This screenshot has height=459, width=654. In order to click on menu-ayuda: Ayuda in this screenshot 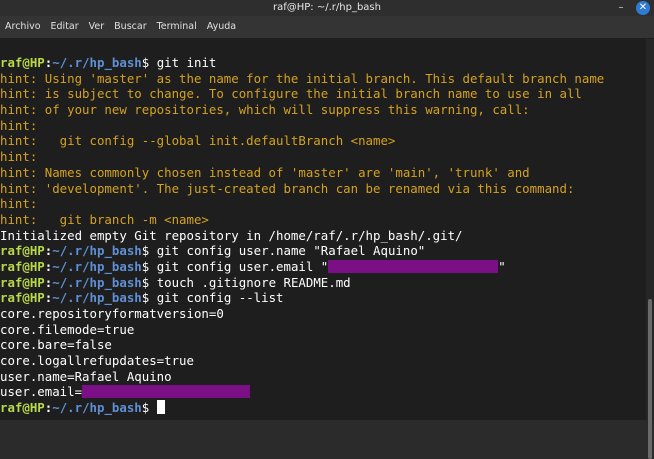, I will do `click(221, 27)`.